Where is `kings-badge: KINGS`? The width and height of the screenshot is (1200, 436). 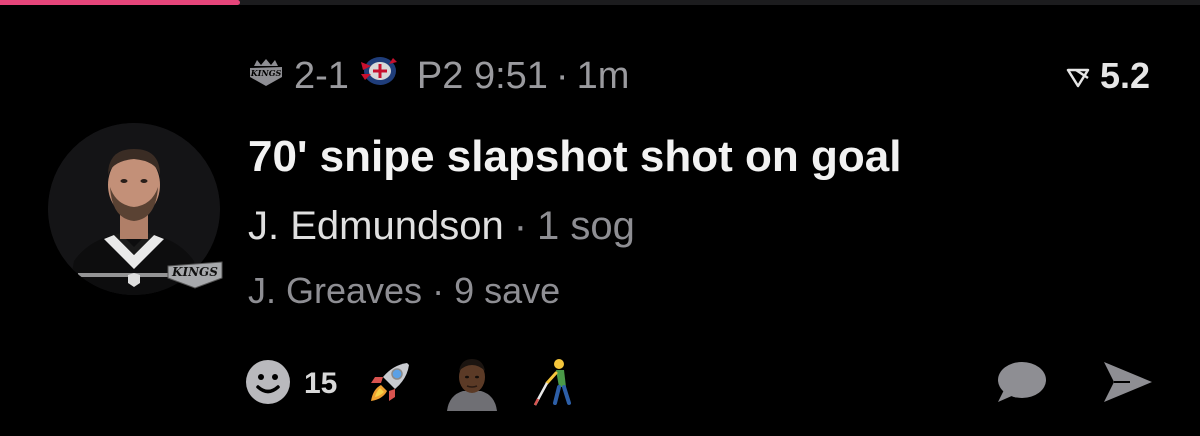 kings-badge: KINGS is located at coordinates (195, 273).